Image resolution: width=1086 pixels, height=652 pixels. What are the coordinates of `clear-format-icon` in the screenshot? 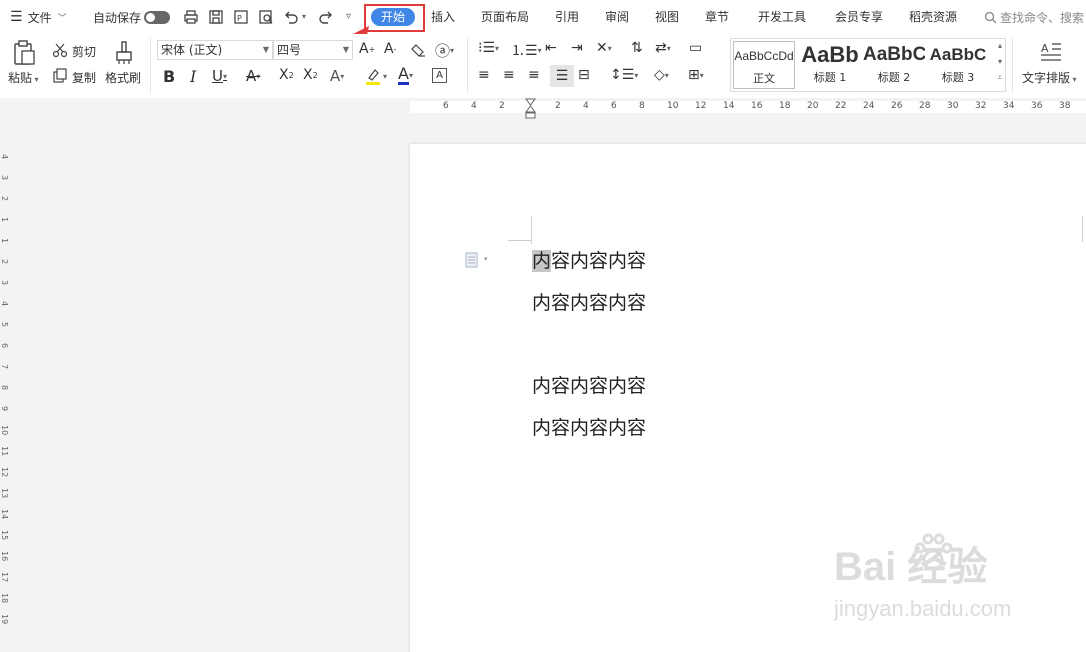 It's located at (418, 50).